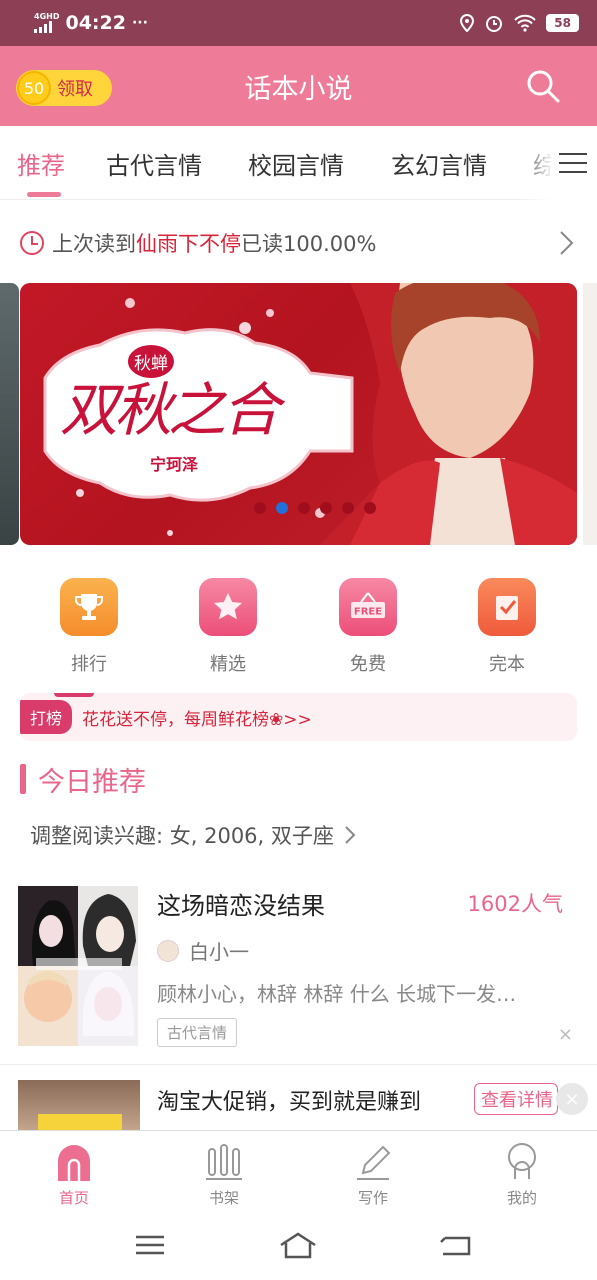 The height and width of the screenshot is (1280, 597). I want to click on nav-home: 首页, so click(74, 1174).